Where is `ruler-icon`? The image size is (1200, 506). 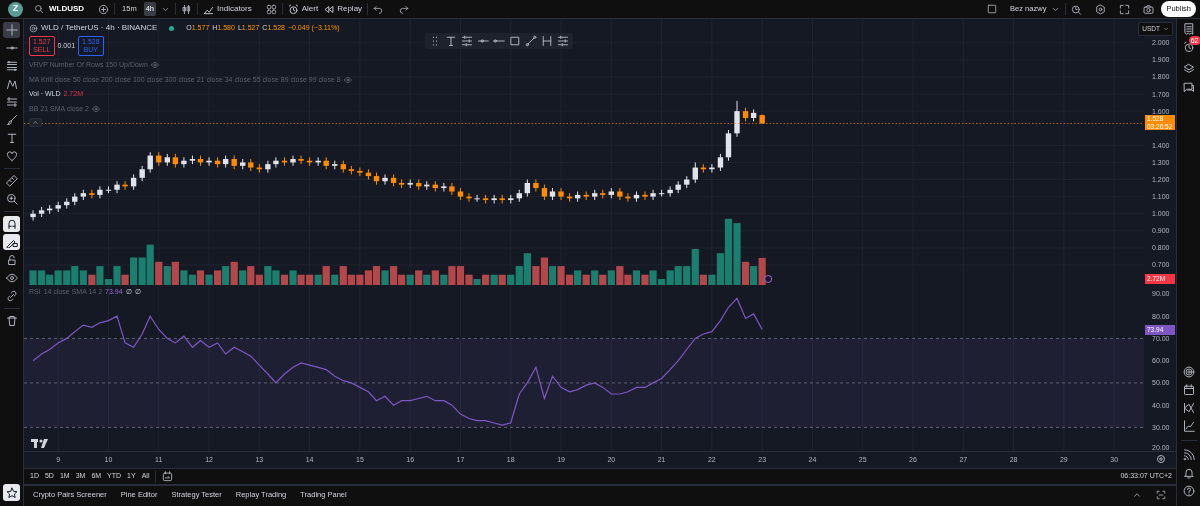
ruler-icon is located at coordinates (11, 181).